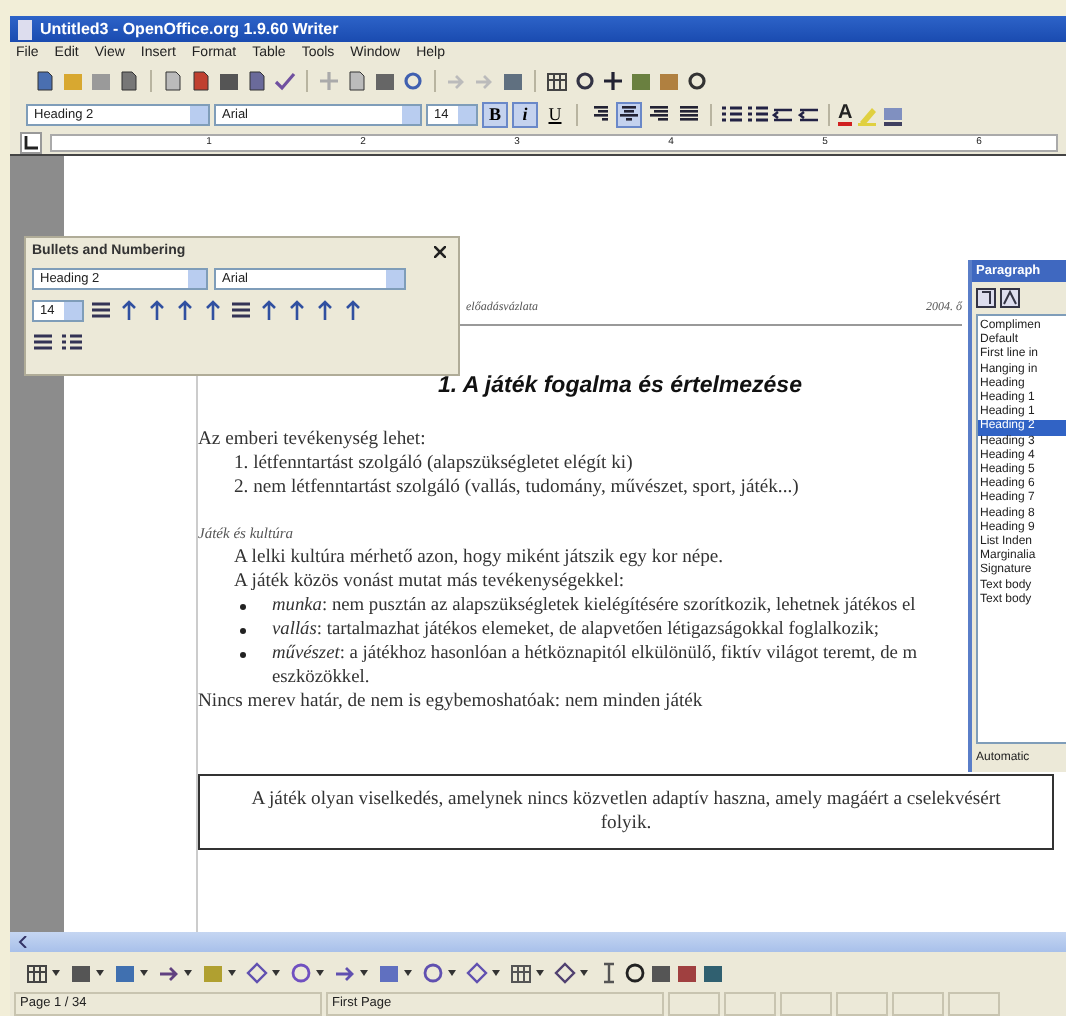  What do you see at coordinates (495, 114) in the screenshot?
I see `bold-button: B` at bounding box center [495, 114].